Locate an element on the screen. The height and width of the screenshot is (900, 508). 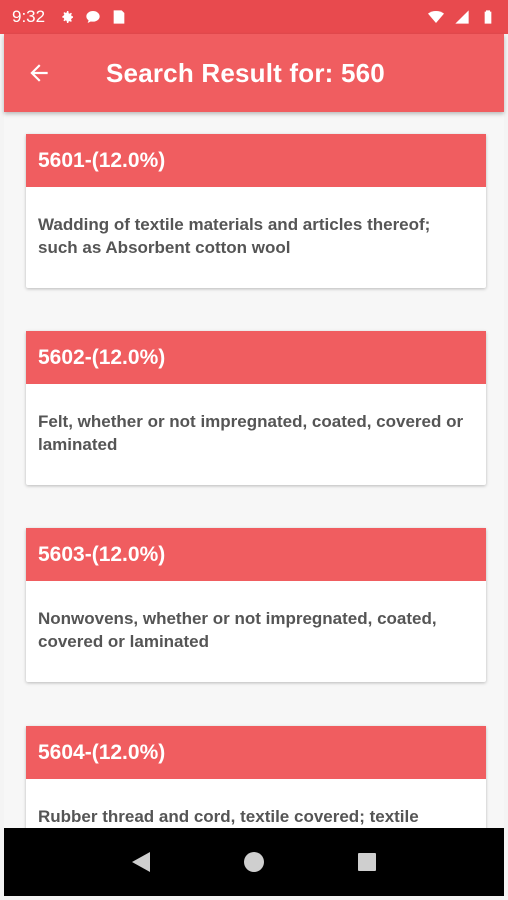
nav-back-button is located at coordinates (141, 862).